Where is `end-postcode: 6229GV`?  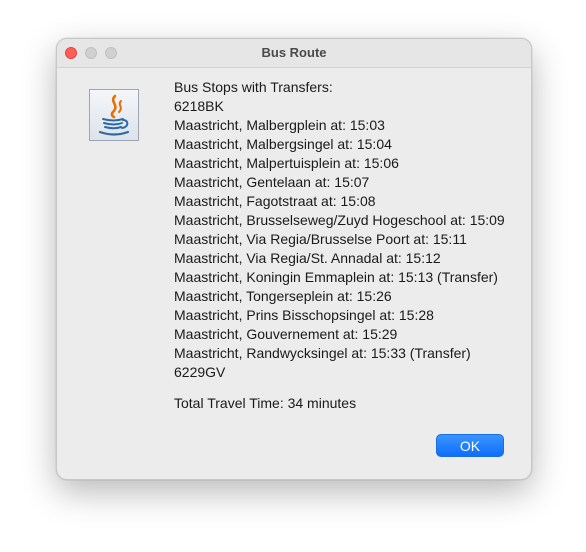 end-postcode: 6229GV is located at coordinates (200, 372).